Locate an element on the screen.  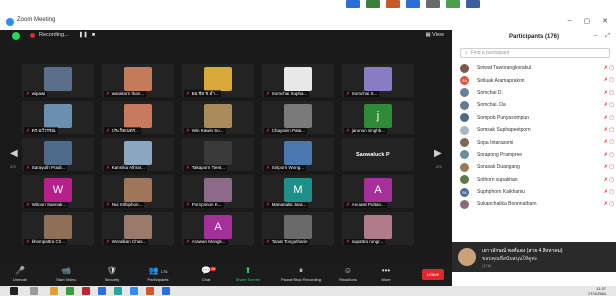
avatar: SK is located at coordinates (464, 192).